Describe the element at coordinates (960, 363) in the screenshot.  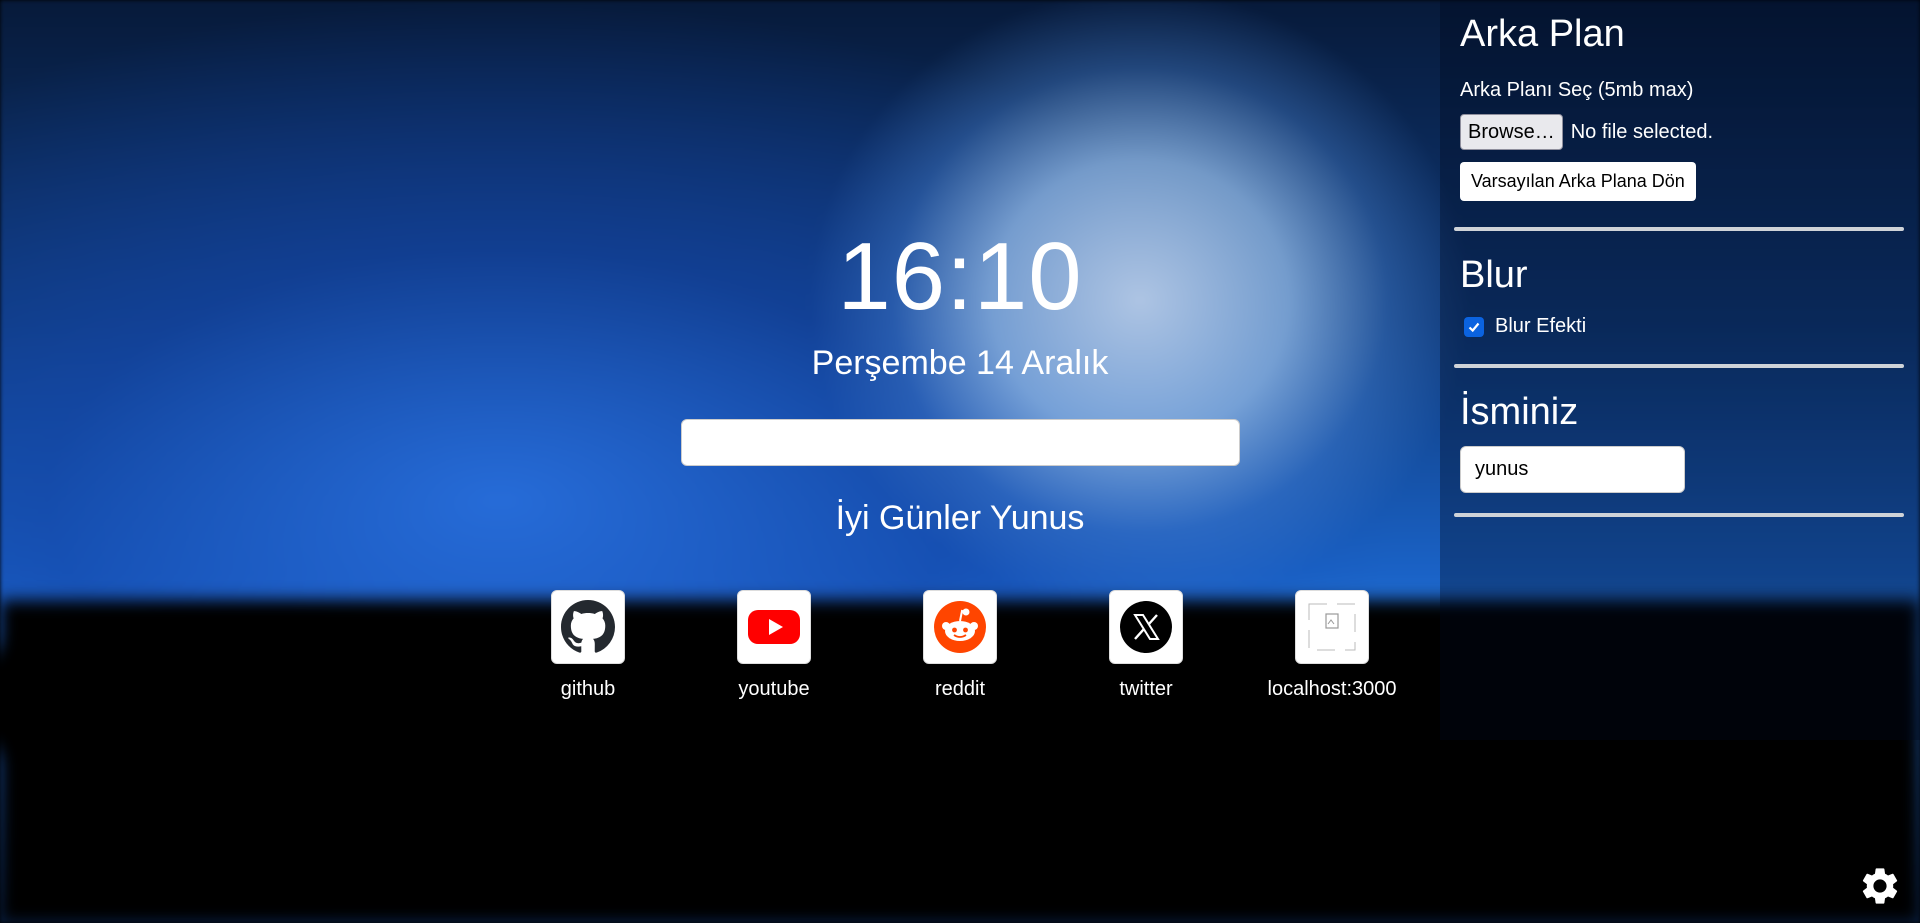
I see `date-label: Perşembe 14 Aralık` at that location.